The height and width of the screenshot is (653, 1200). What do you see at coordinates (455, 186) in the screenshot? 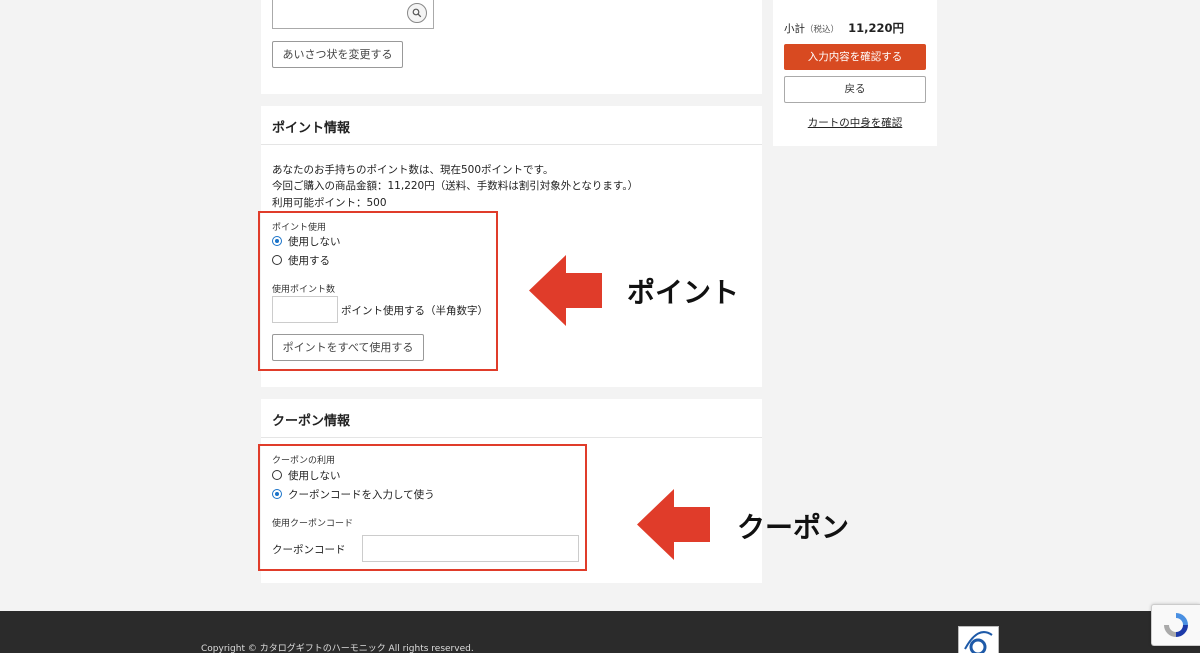
I see `purchase-amount-text: 今回ご購入の商品金額：11,220円（送料、手数料は割引対象外となります。）` at bounding box center [455, 186].